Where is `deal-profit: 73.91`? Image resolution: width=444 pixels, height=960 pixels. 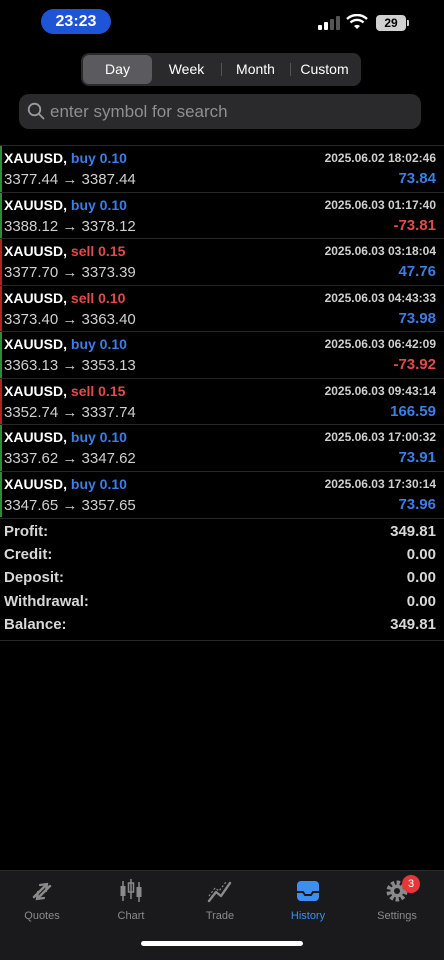
deal-profit: 73.91 is located at coordinates (417, 457).